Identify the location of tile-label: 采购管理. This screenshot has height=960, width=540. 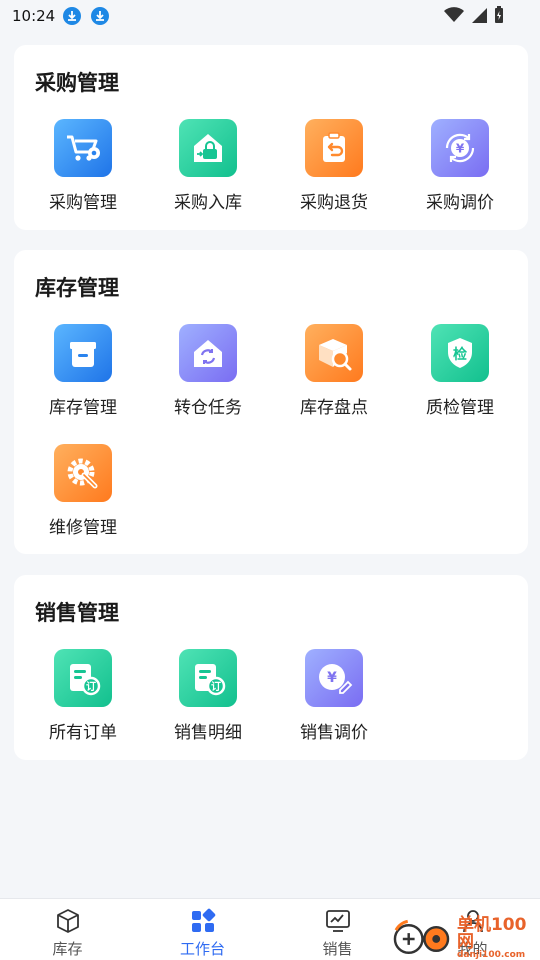
(83, 203).